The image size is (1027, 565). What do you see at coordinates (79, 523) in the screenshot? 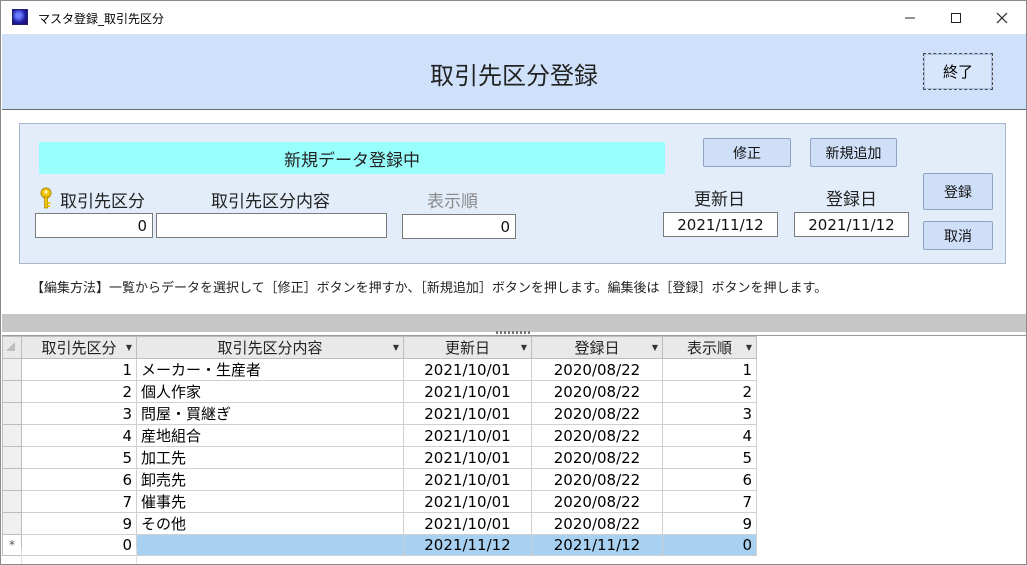
I see `cell-code: 9` at bounding box center [79, 523].